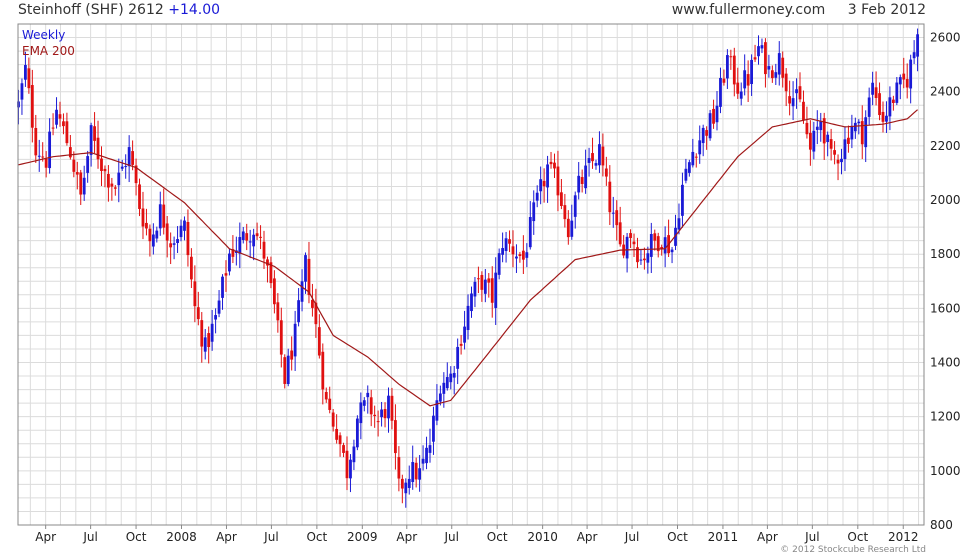 This screenshot has width=980, height=560. Describe the element at coordinates (945, 200) in the screenshot. I see `y-tick-label: 2000` at that location.